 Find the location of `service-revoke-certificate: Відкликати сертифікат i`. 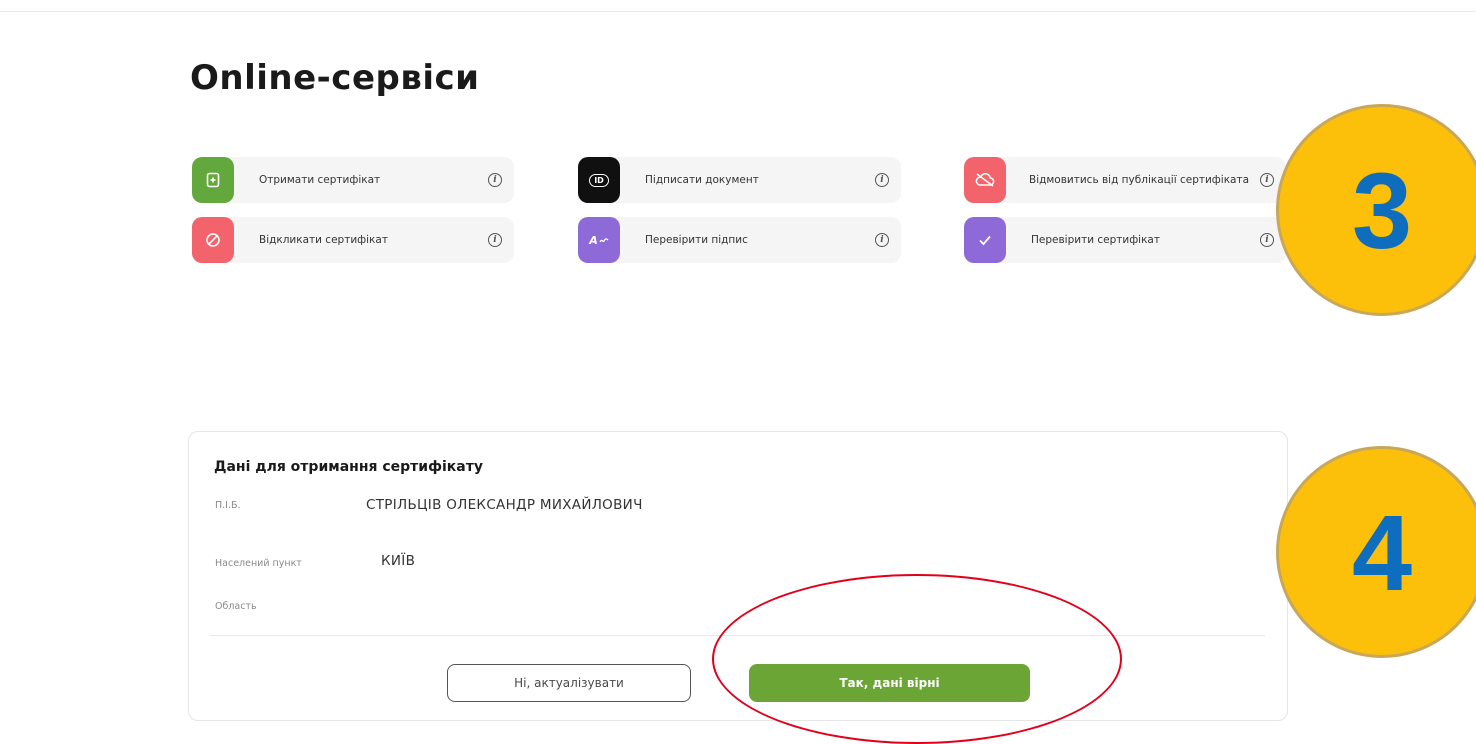

service-revoke-certificate: Відкликати сертифікат i is located at coordinates (353, 240).